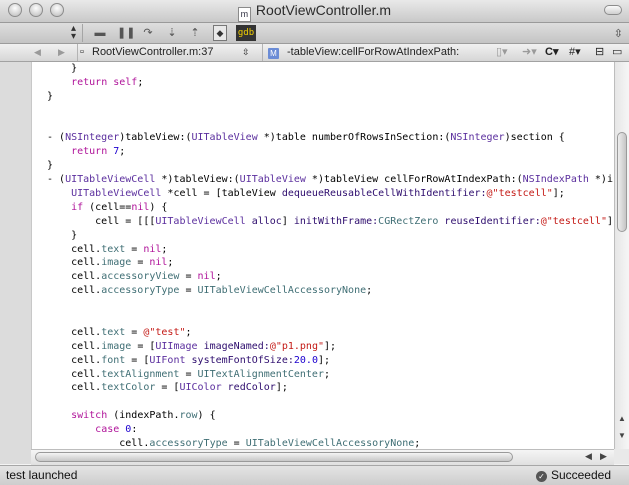 Image resolution: width=629 pixels, height=485 pixels. I want to click on gdb-console-button: gdb, so click(246, 33).